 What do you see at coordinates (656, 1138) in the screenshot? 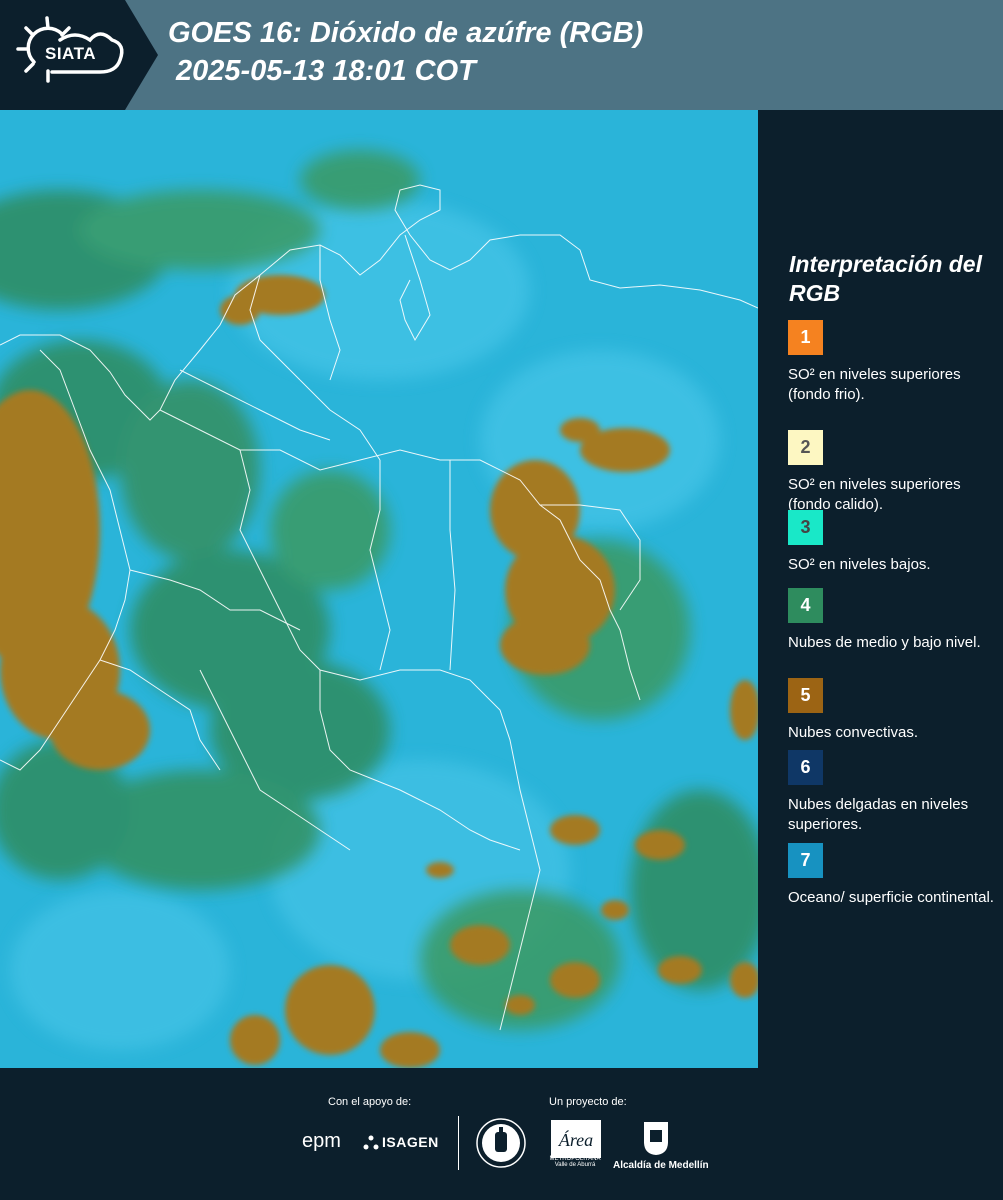
I see `alcaldia-shield-icon` at bounding box center [656, 1138].